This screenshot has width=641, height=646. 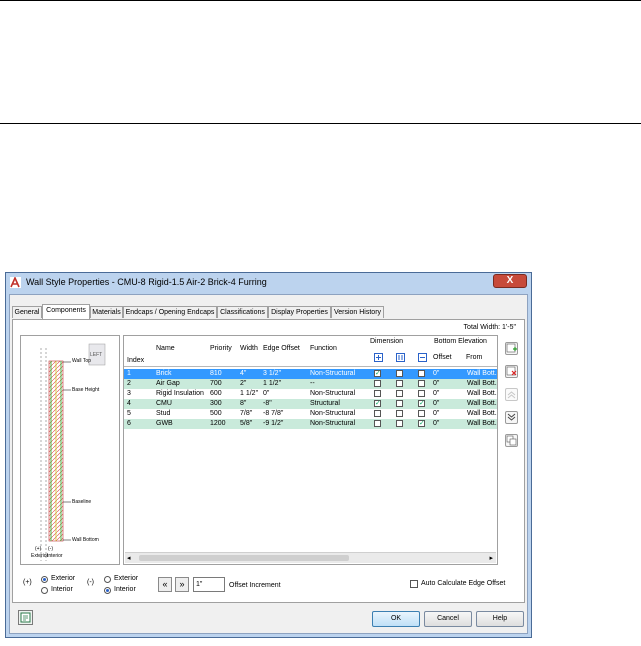 What do you see at coordinates (129, 394) in the screenshot?
I see `cell-index: 3` at bounding box center [129, 394].